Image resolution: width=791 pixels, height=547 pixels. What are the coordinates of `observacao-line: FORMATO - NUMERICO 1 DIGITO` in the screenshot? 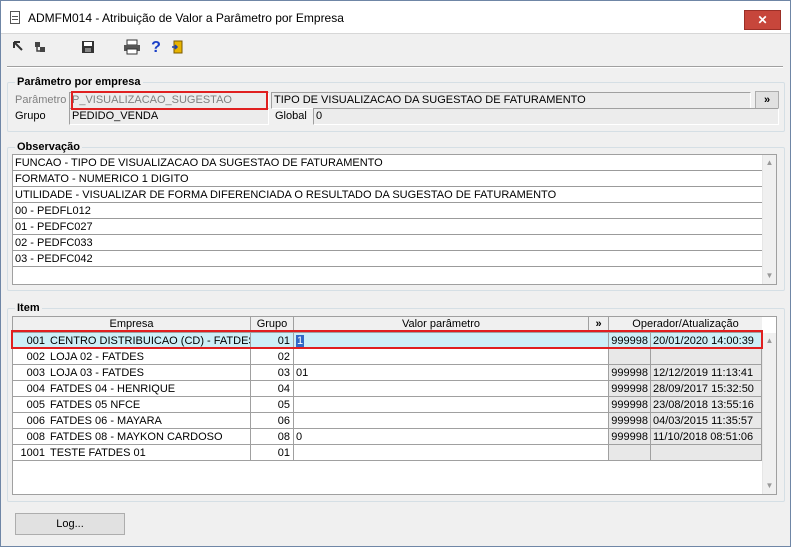 It's located at (387, 179).